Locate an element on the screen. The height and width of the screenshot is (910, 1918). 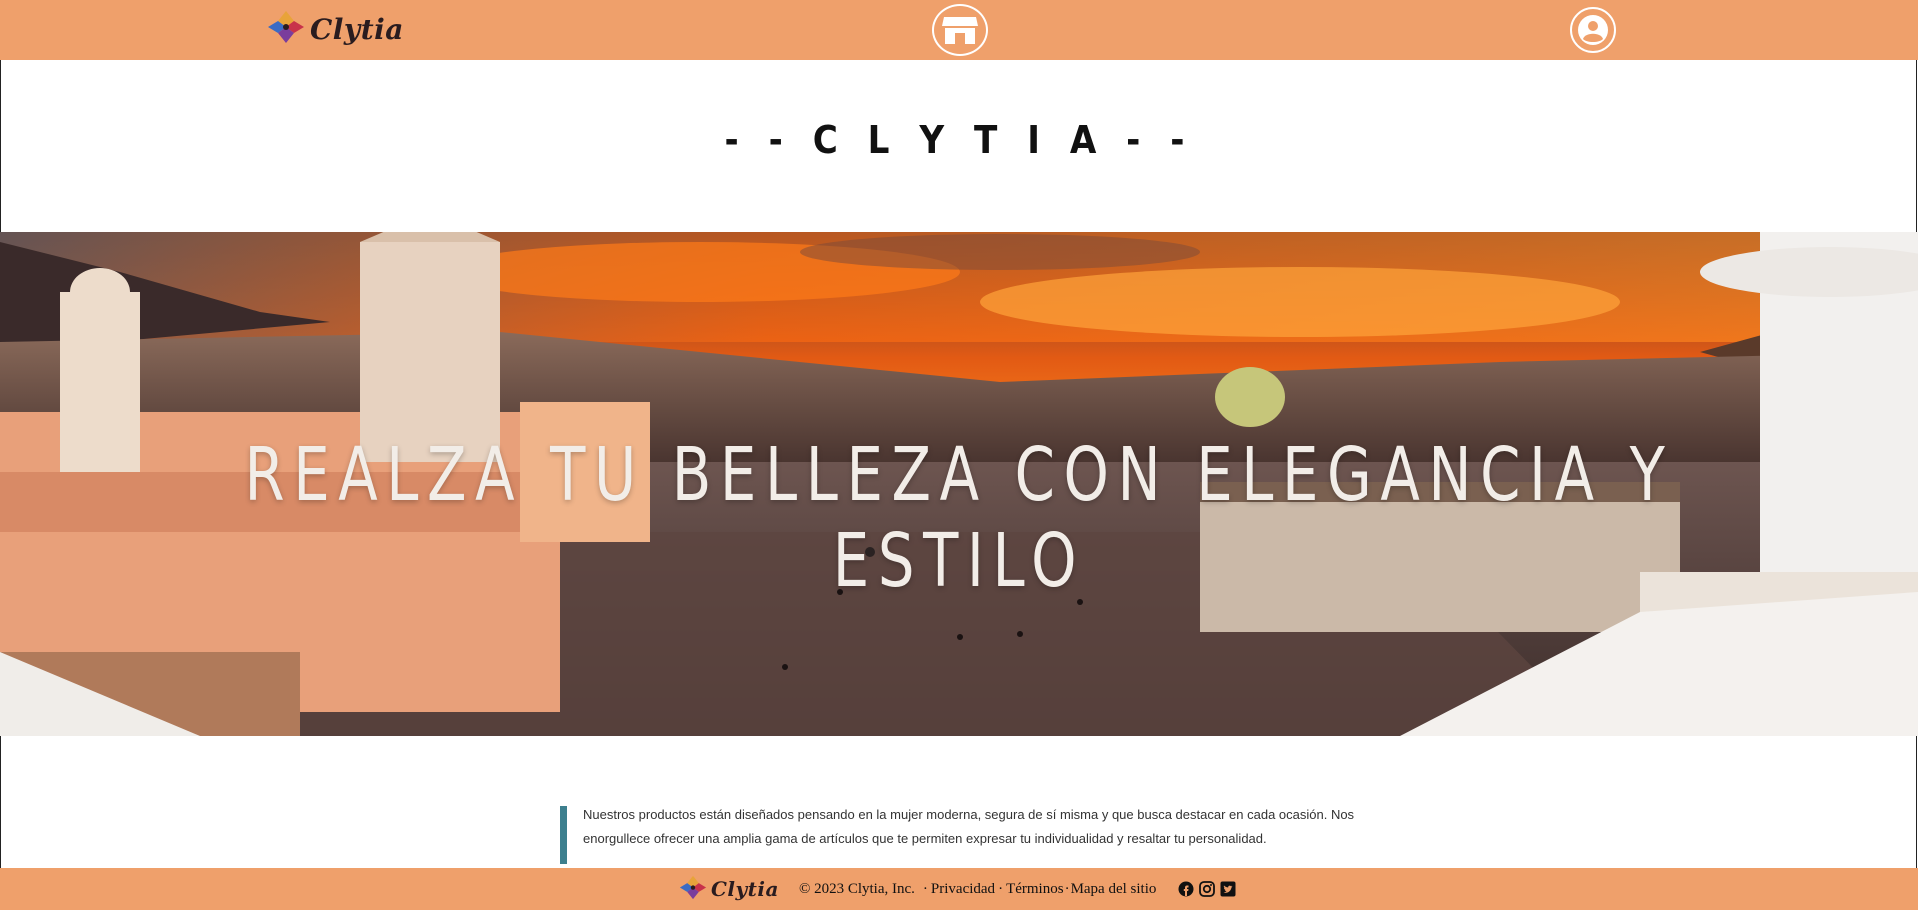
quote-accent-bar is located at coordinates (563, 835).